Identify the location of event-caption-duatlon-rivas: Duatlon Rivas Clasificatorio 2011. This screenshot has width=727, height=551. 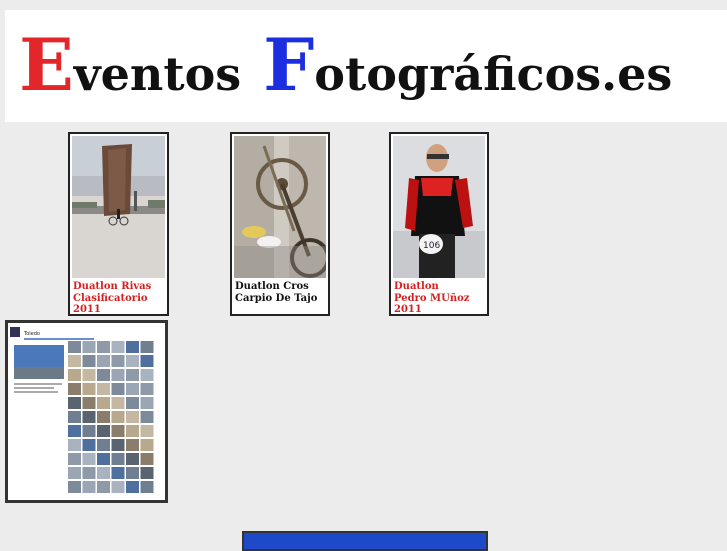
(119, 298).